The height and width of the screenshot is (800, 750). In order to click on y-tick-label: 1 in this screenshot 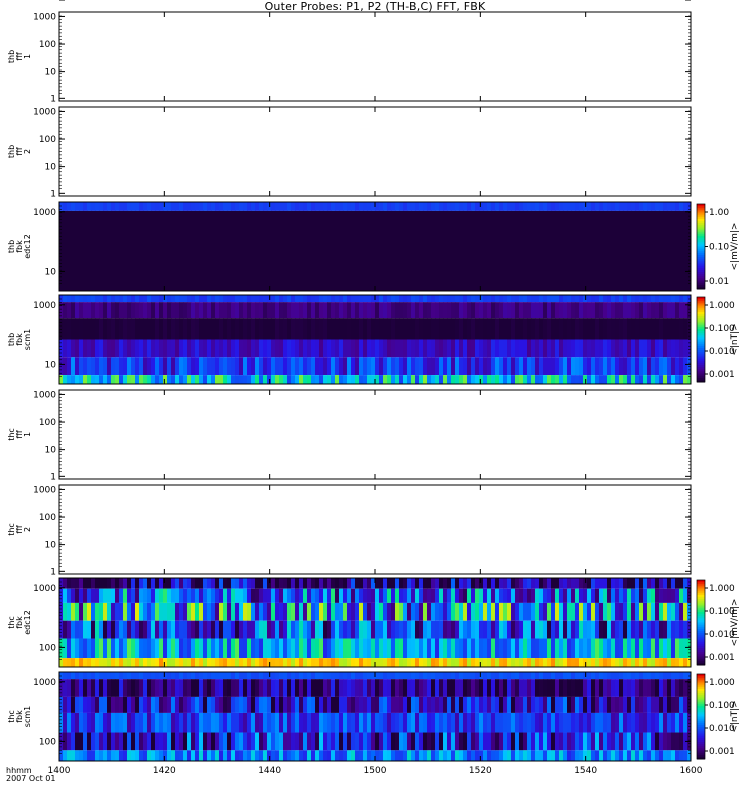, I will do `click(53, 99)`.